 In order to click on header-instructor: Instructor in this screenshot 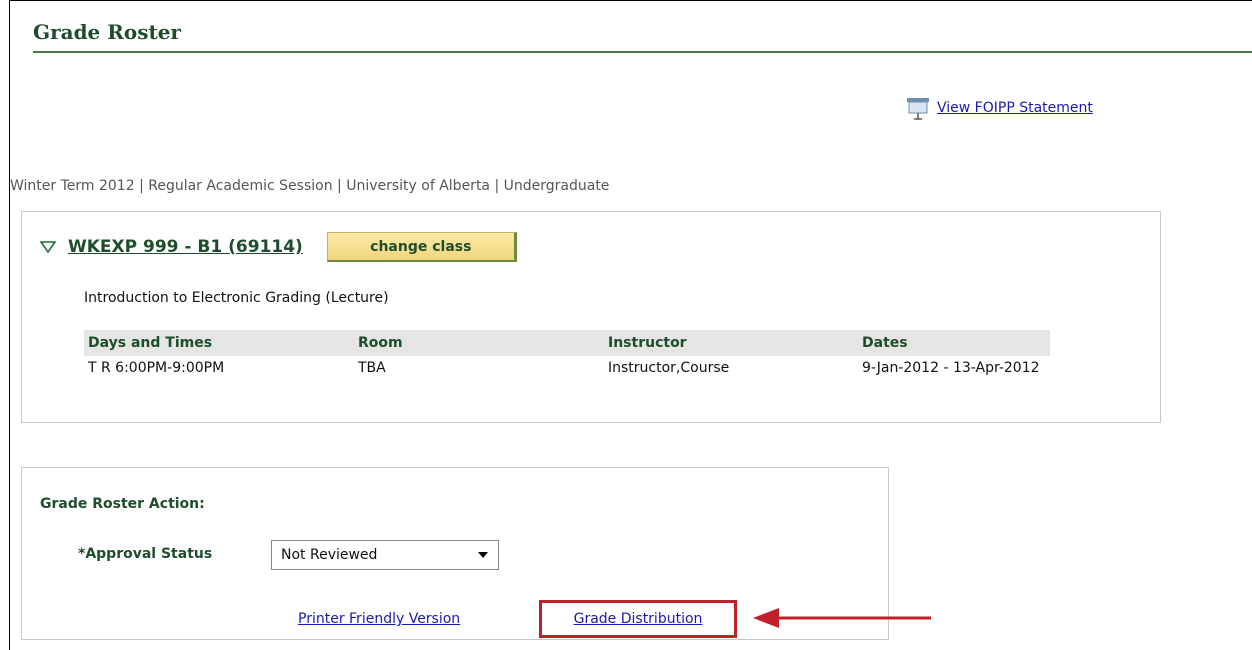, I will do `click(731, 343)`.